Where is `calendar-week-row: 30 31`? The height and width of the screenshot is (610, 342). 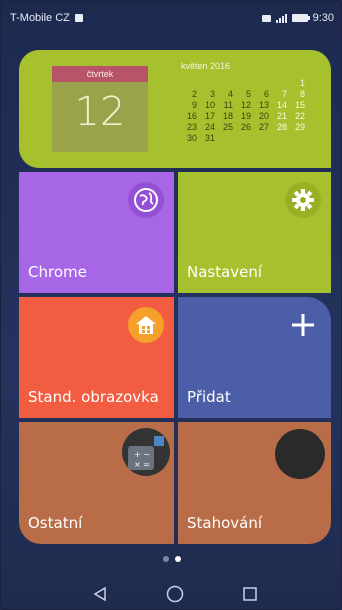
calendar-week-row: 30 31 is located at coordinates (244, 138).